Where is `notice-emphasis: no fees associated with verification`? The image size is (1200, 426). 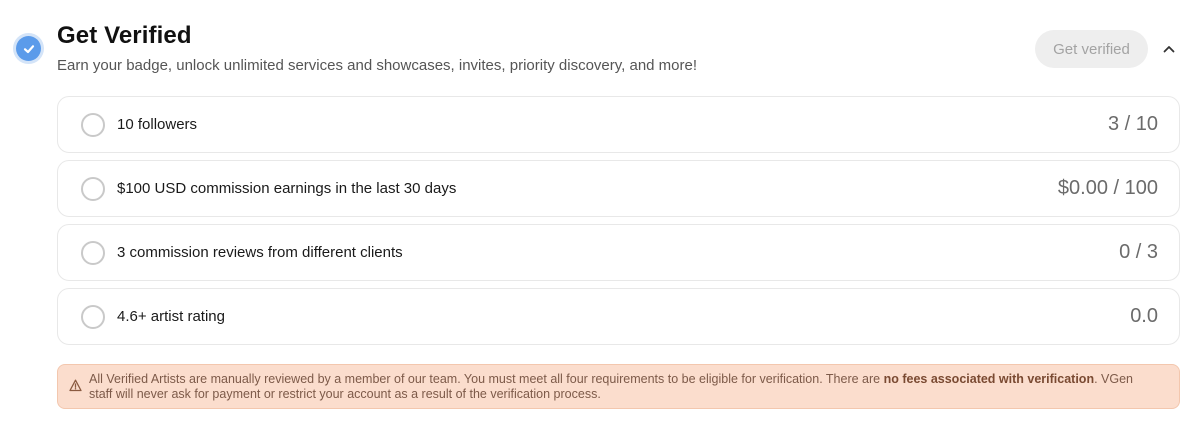
notice-emphasis: no fees associated with verification is located at coordinates (989, 379).